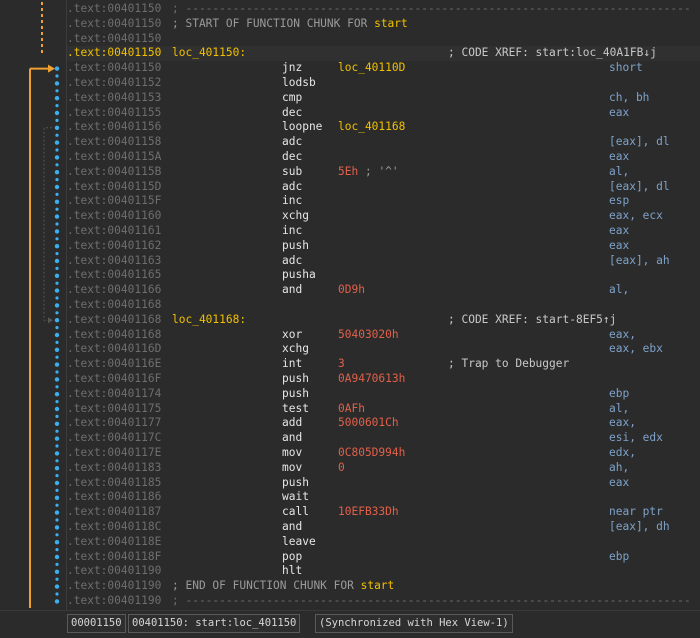  Describe the element at coordinates (383, 379) in the screenshot. I see `disasm-line: .text:0040116F push 0A9470613h` at that location.